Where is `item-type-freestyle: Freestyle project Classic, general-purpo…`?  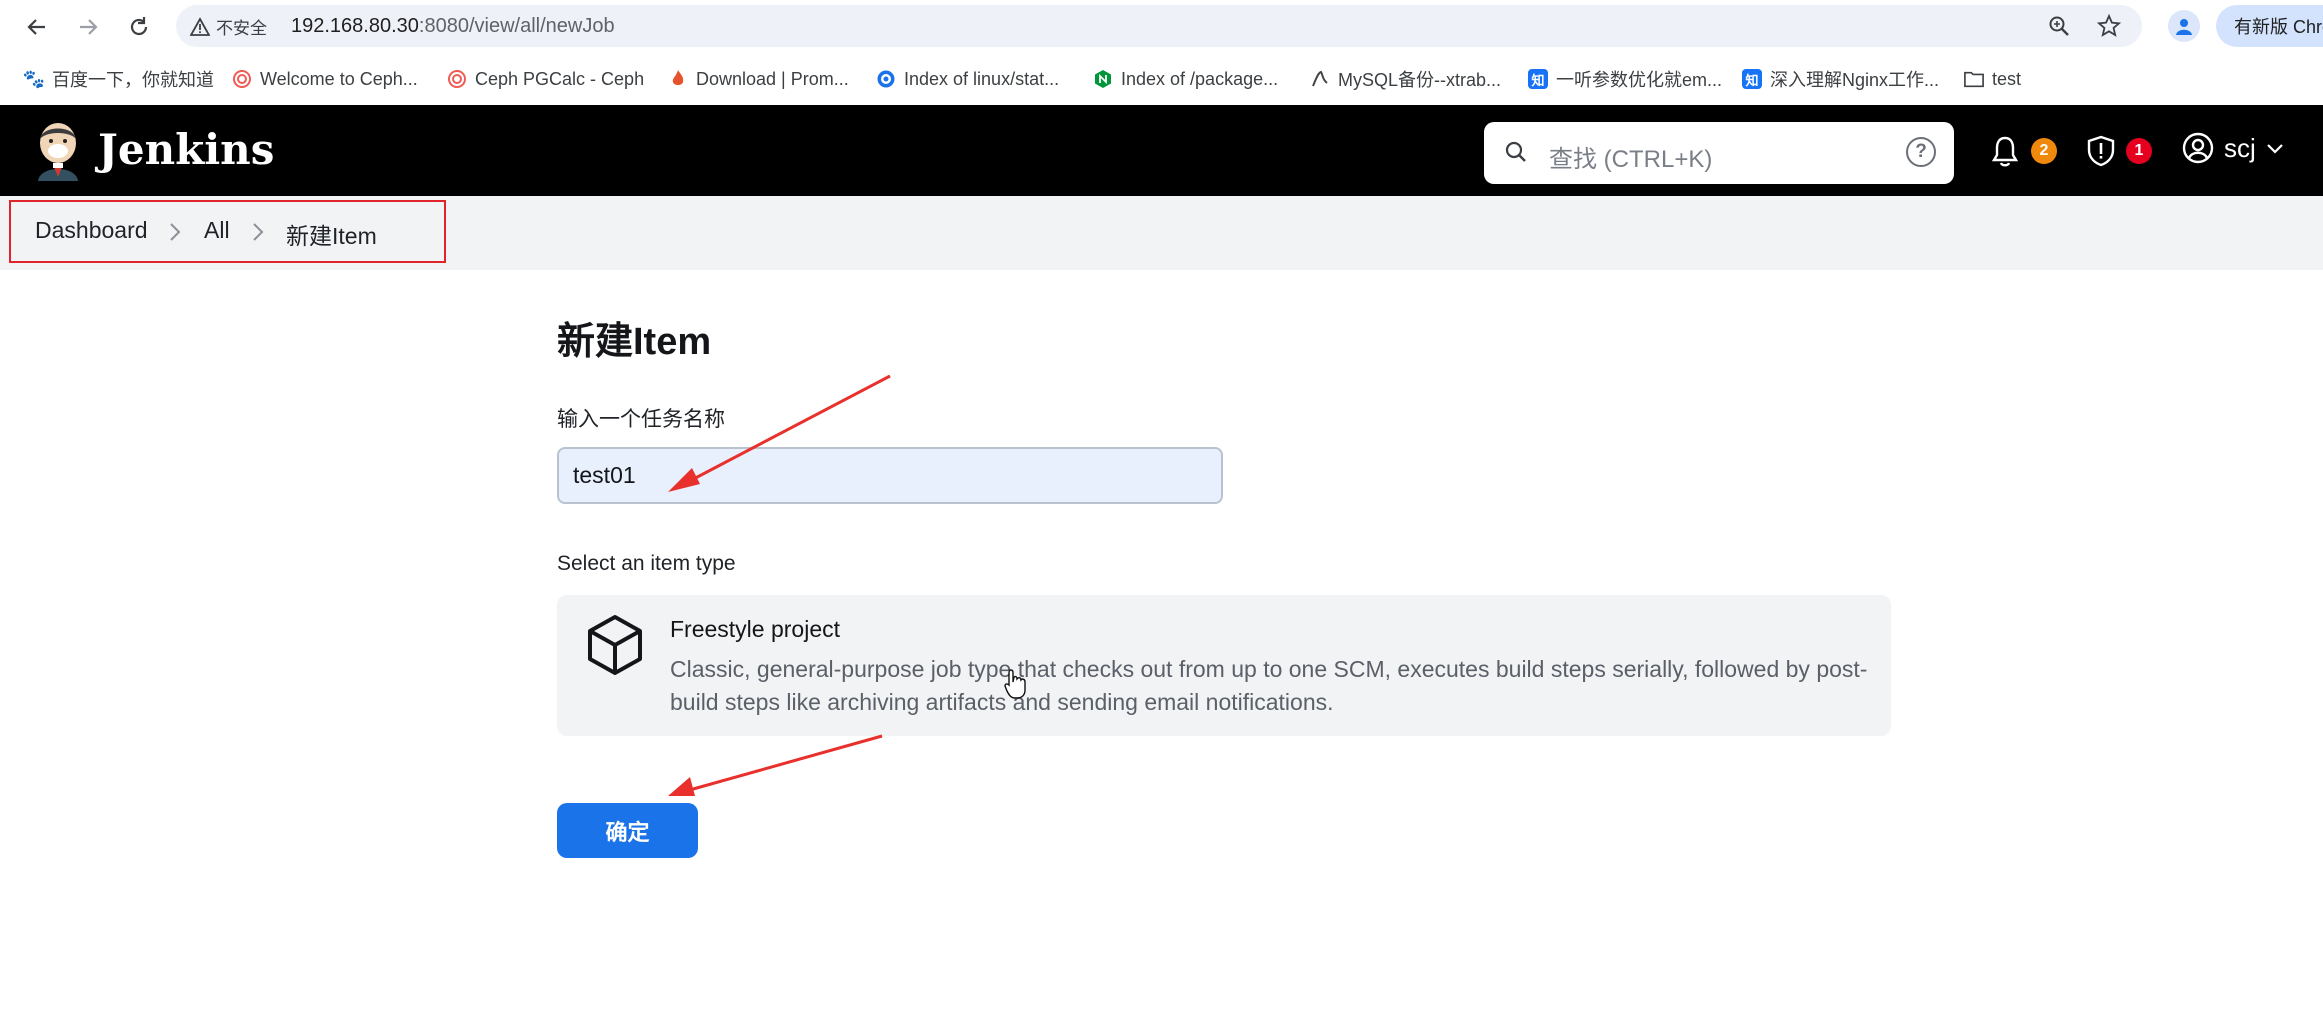
item-type-freestyle: Freestyle project Classic, general-purpo… is located at coordinates (1224, 665).